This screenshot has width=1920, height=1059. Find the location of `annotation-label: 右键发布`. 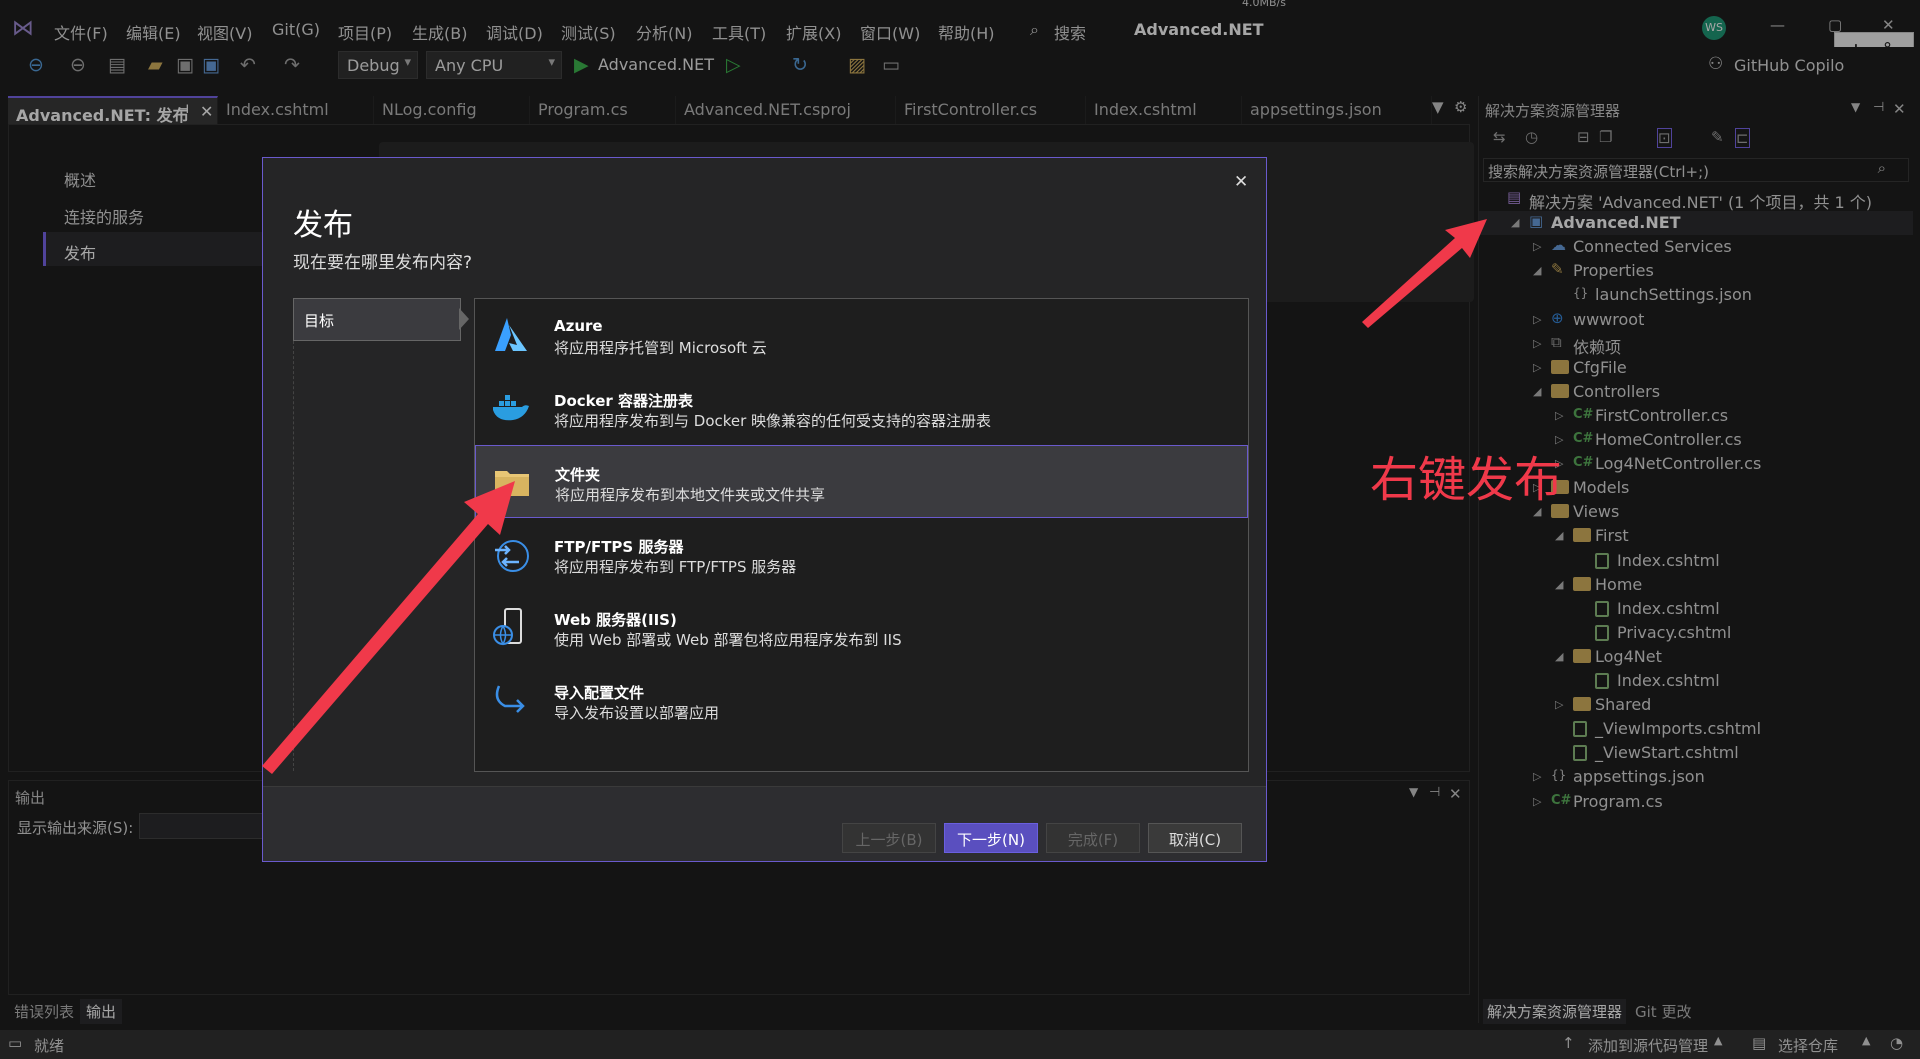

annotation-label: 右键发布 is located at coordinates (1466, 480).